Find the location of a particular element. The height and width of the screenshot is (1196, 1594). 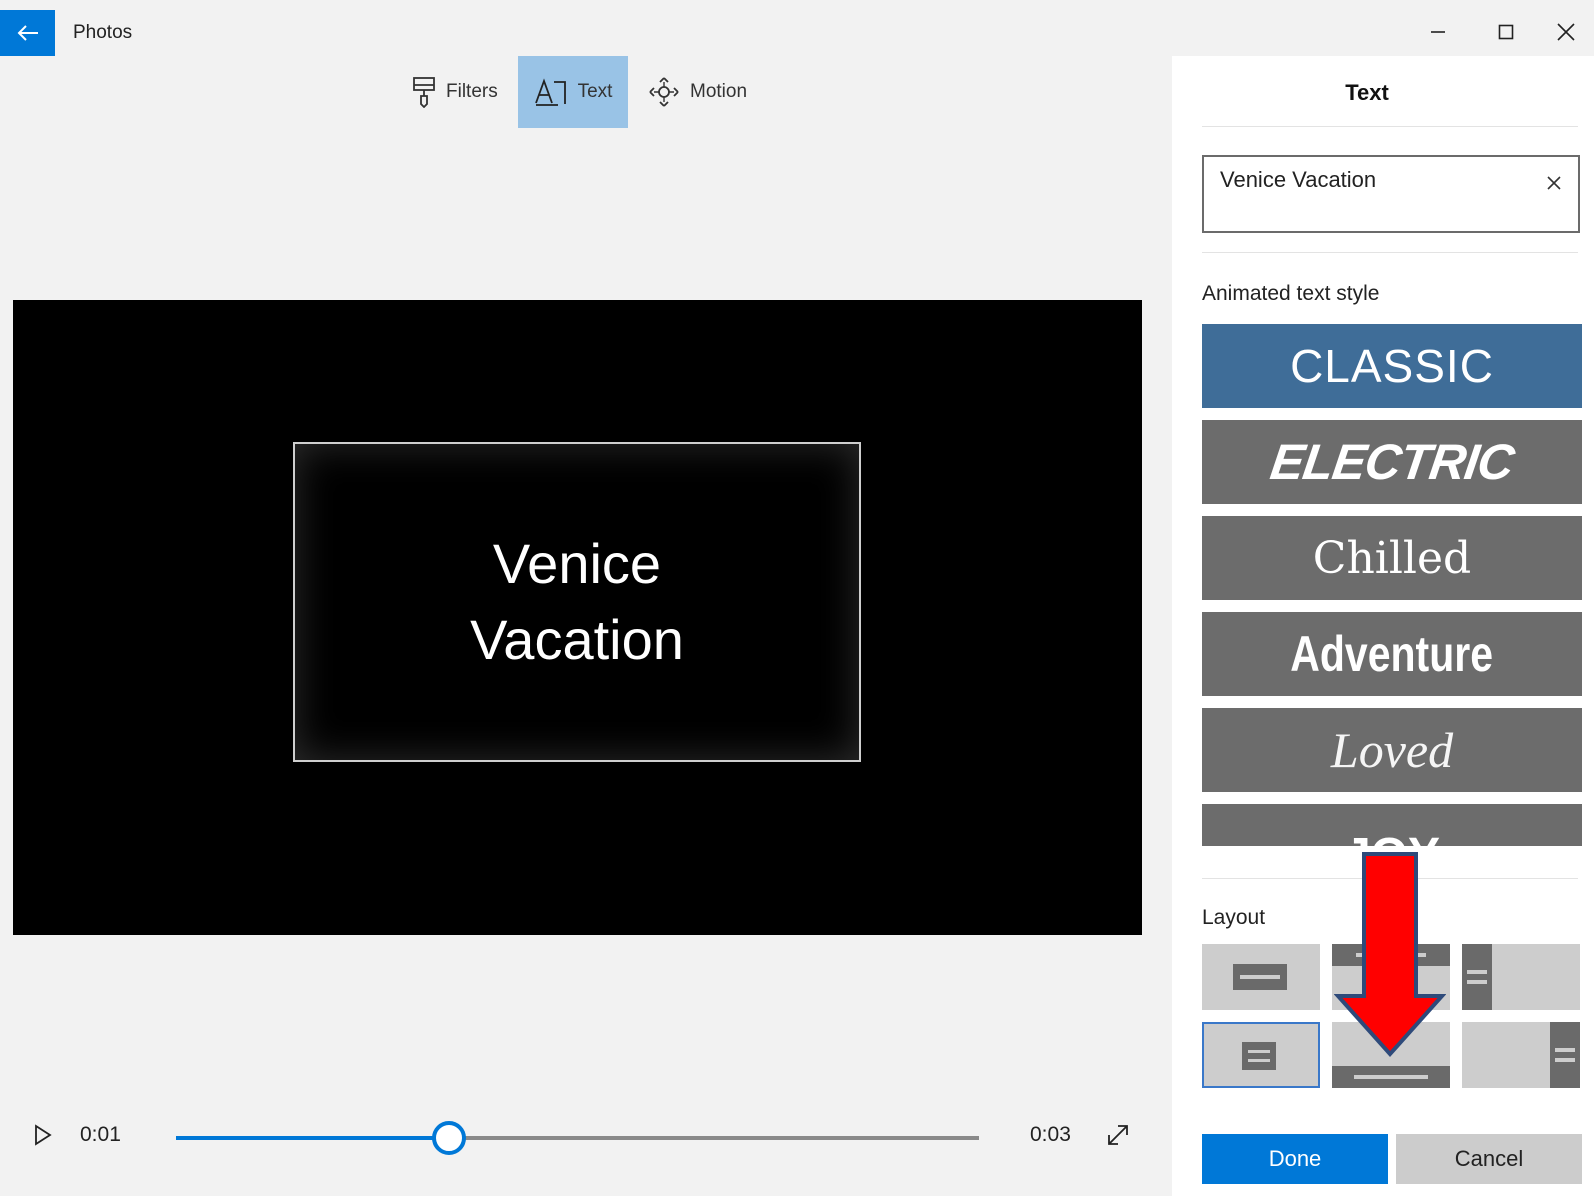

style-electric: ELECTRIC is located at coordinates (1392, 462).